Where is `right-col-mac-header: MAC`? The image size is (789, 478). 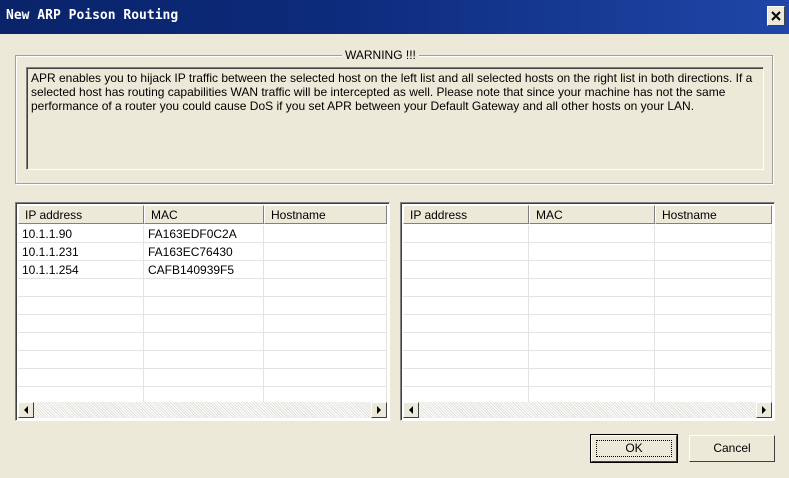 right-col-mac-header: MAC is located at coordinates (592, 214).